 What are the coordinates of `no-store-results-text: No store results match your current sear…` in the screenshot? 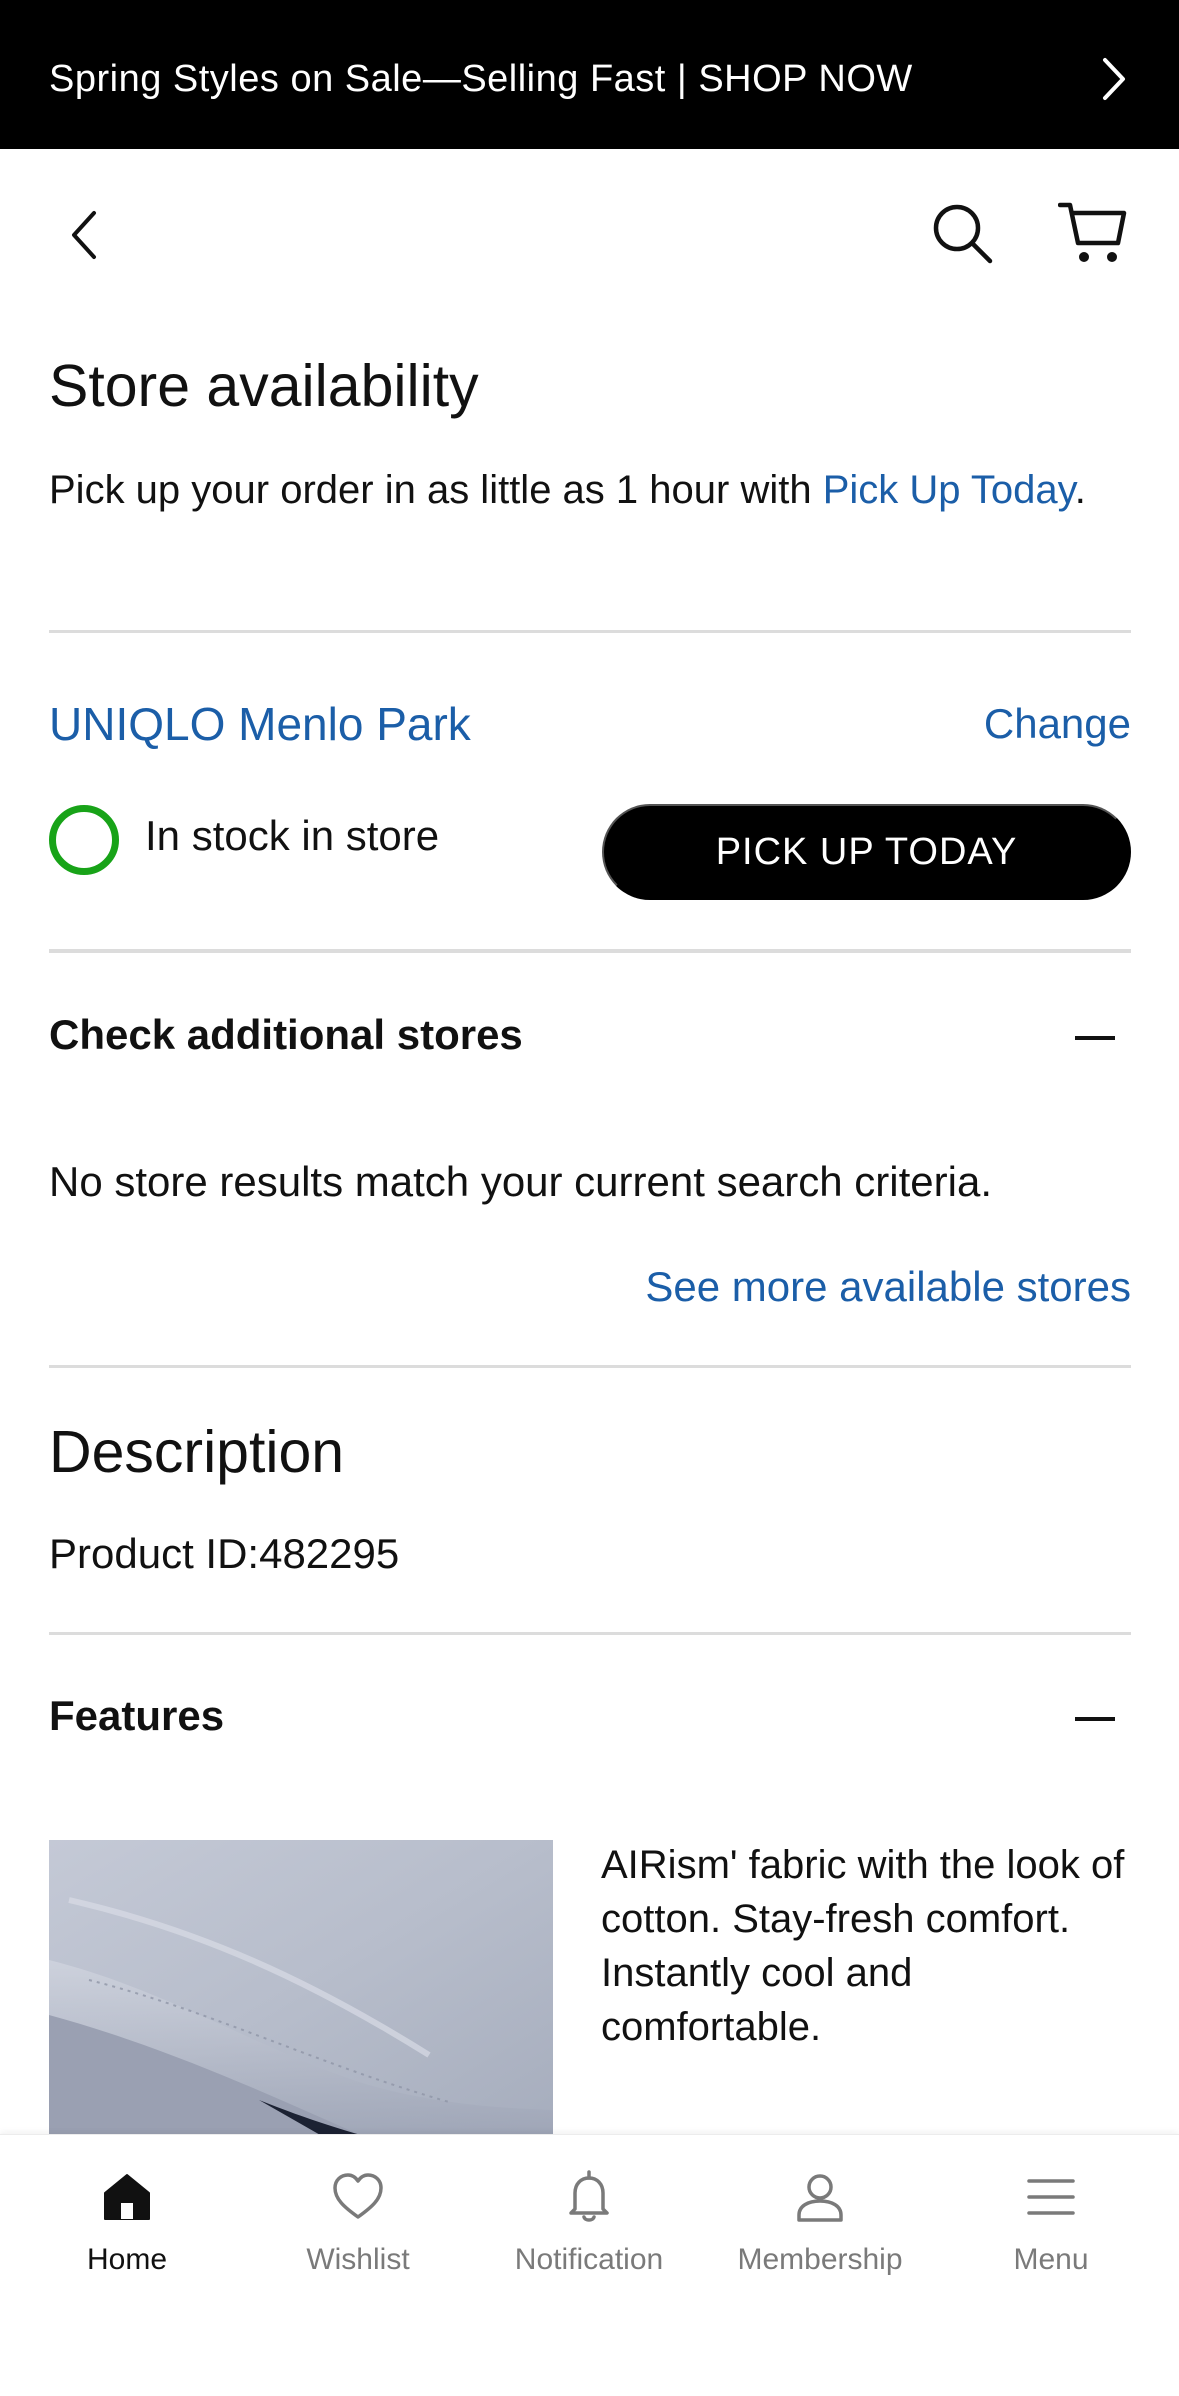 It's located at (520, 1181).